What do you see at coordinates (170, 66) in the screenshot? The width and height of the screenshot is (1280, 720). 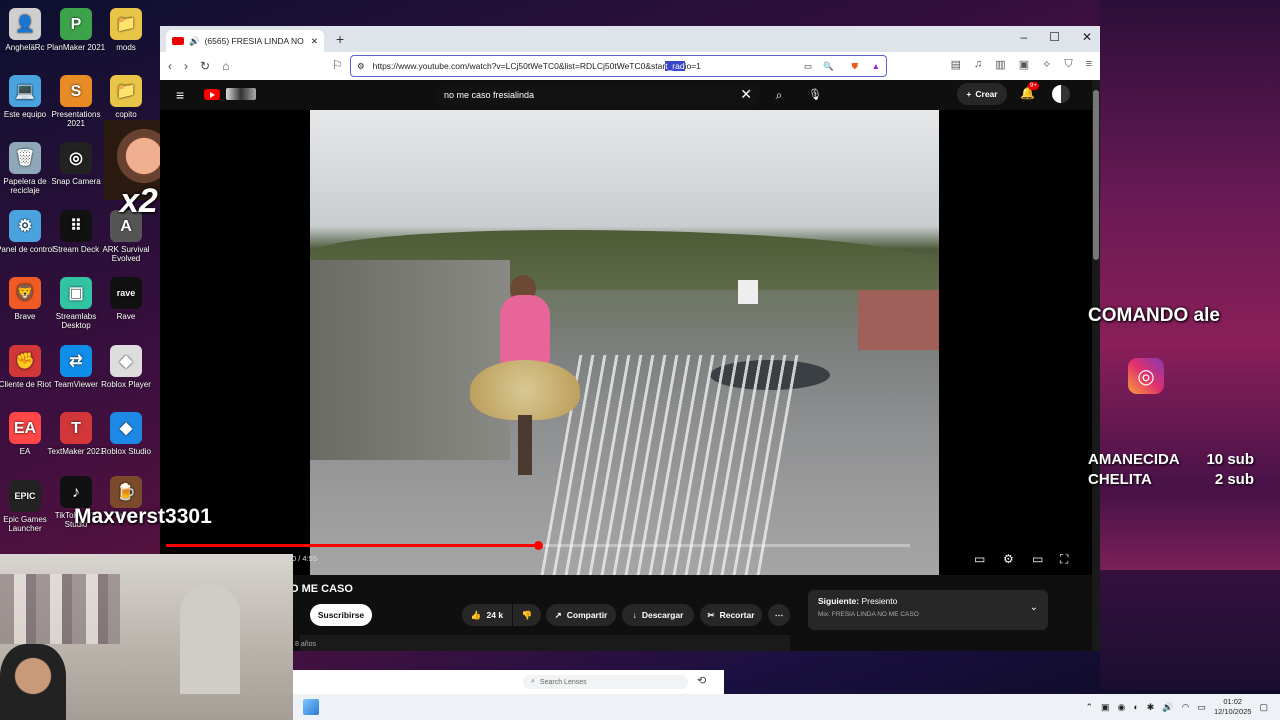 I see `back-button: ‹` at bounding box center [170, 66].